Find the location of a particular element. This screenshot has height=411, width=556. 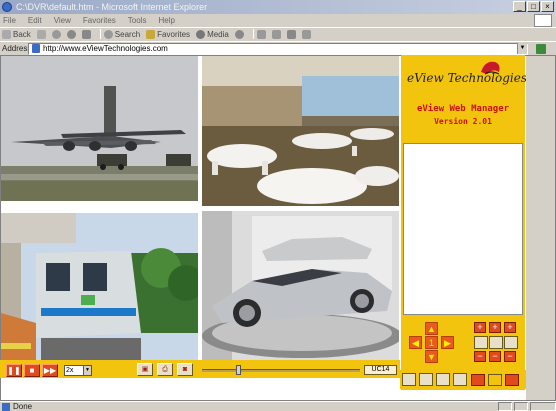

menu-file: File is located at coordinates (9, 20).